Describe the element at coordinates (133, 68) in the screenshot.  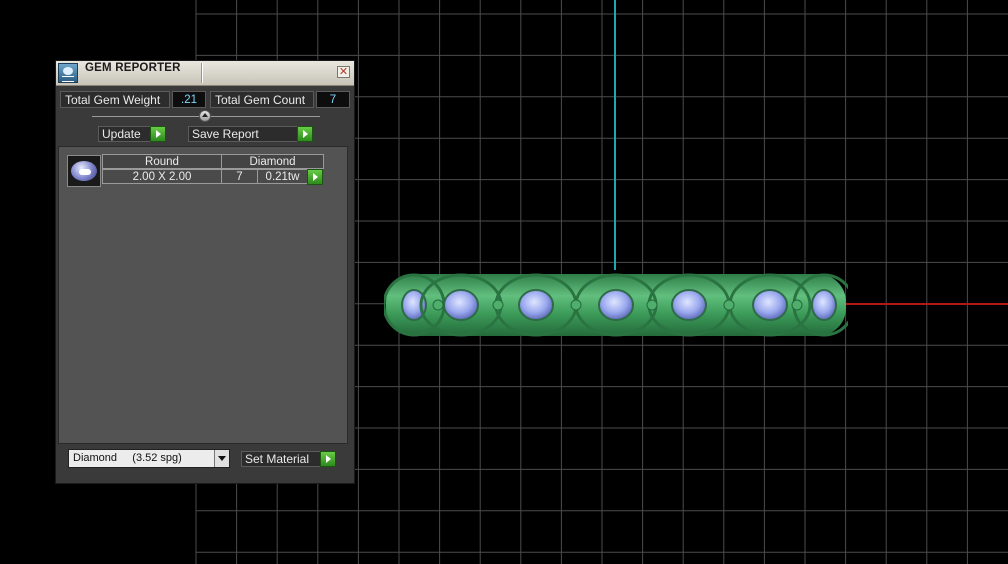
I see `panel-title: GEM REPORTER` at that location.